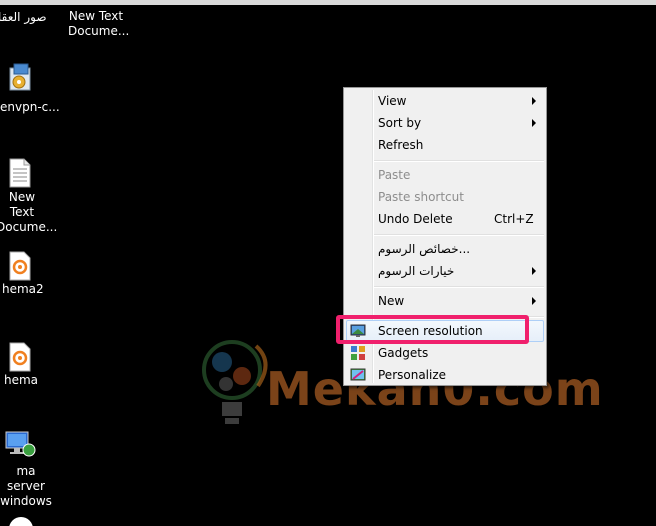 This screenshot has width=656, height=526. What do you see at coordinates (445, 353) in the screenshot?
I see `menu-item-gadgets: Gadgets` at bounding box center [445, 353].